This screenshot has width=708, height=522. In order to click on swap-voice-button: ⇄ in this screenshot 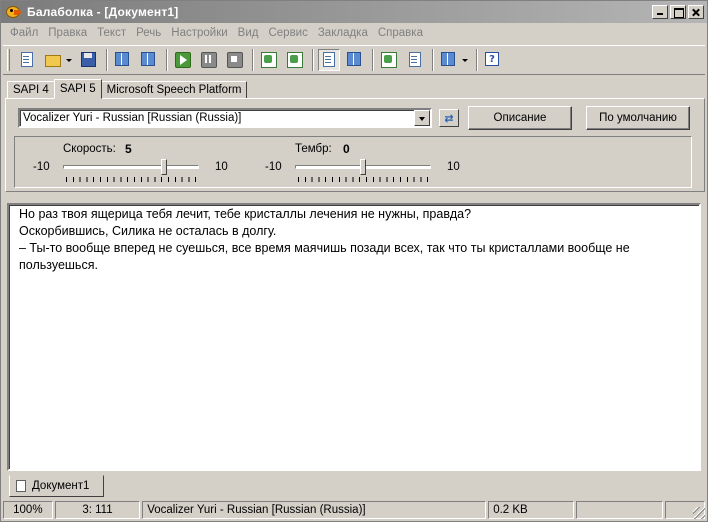, I will do `click(449, 118)`.